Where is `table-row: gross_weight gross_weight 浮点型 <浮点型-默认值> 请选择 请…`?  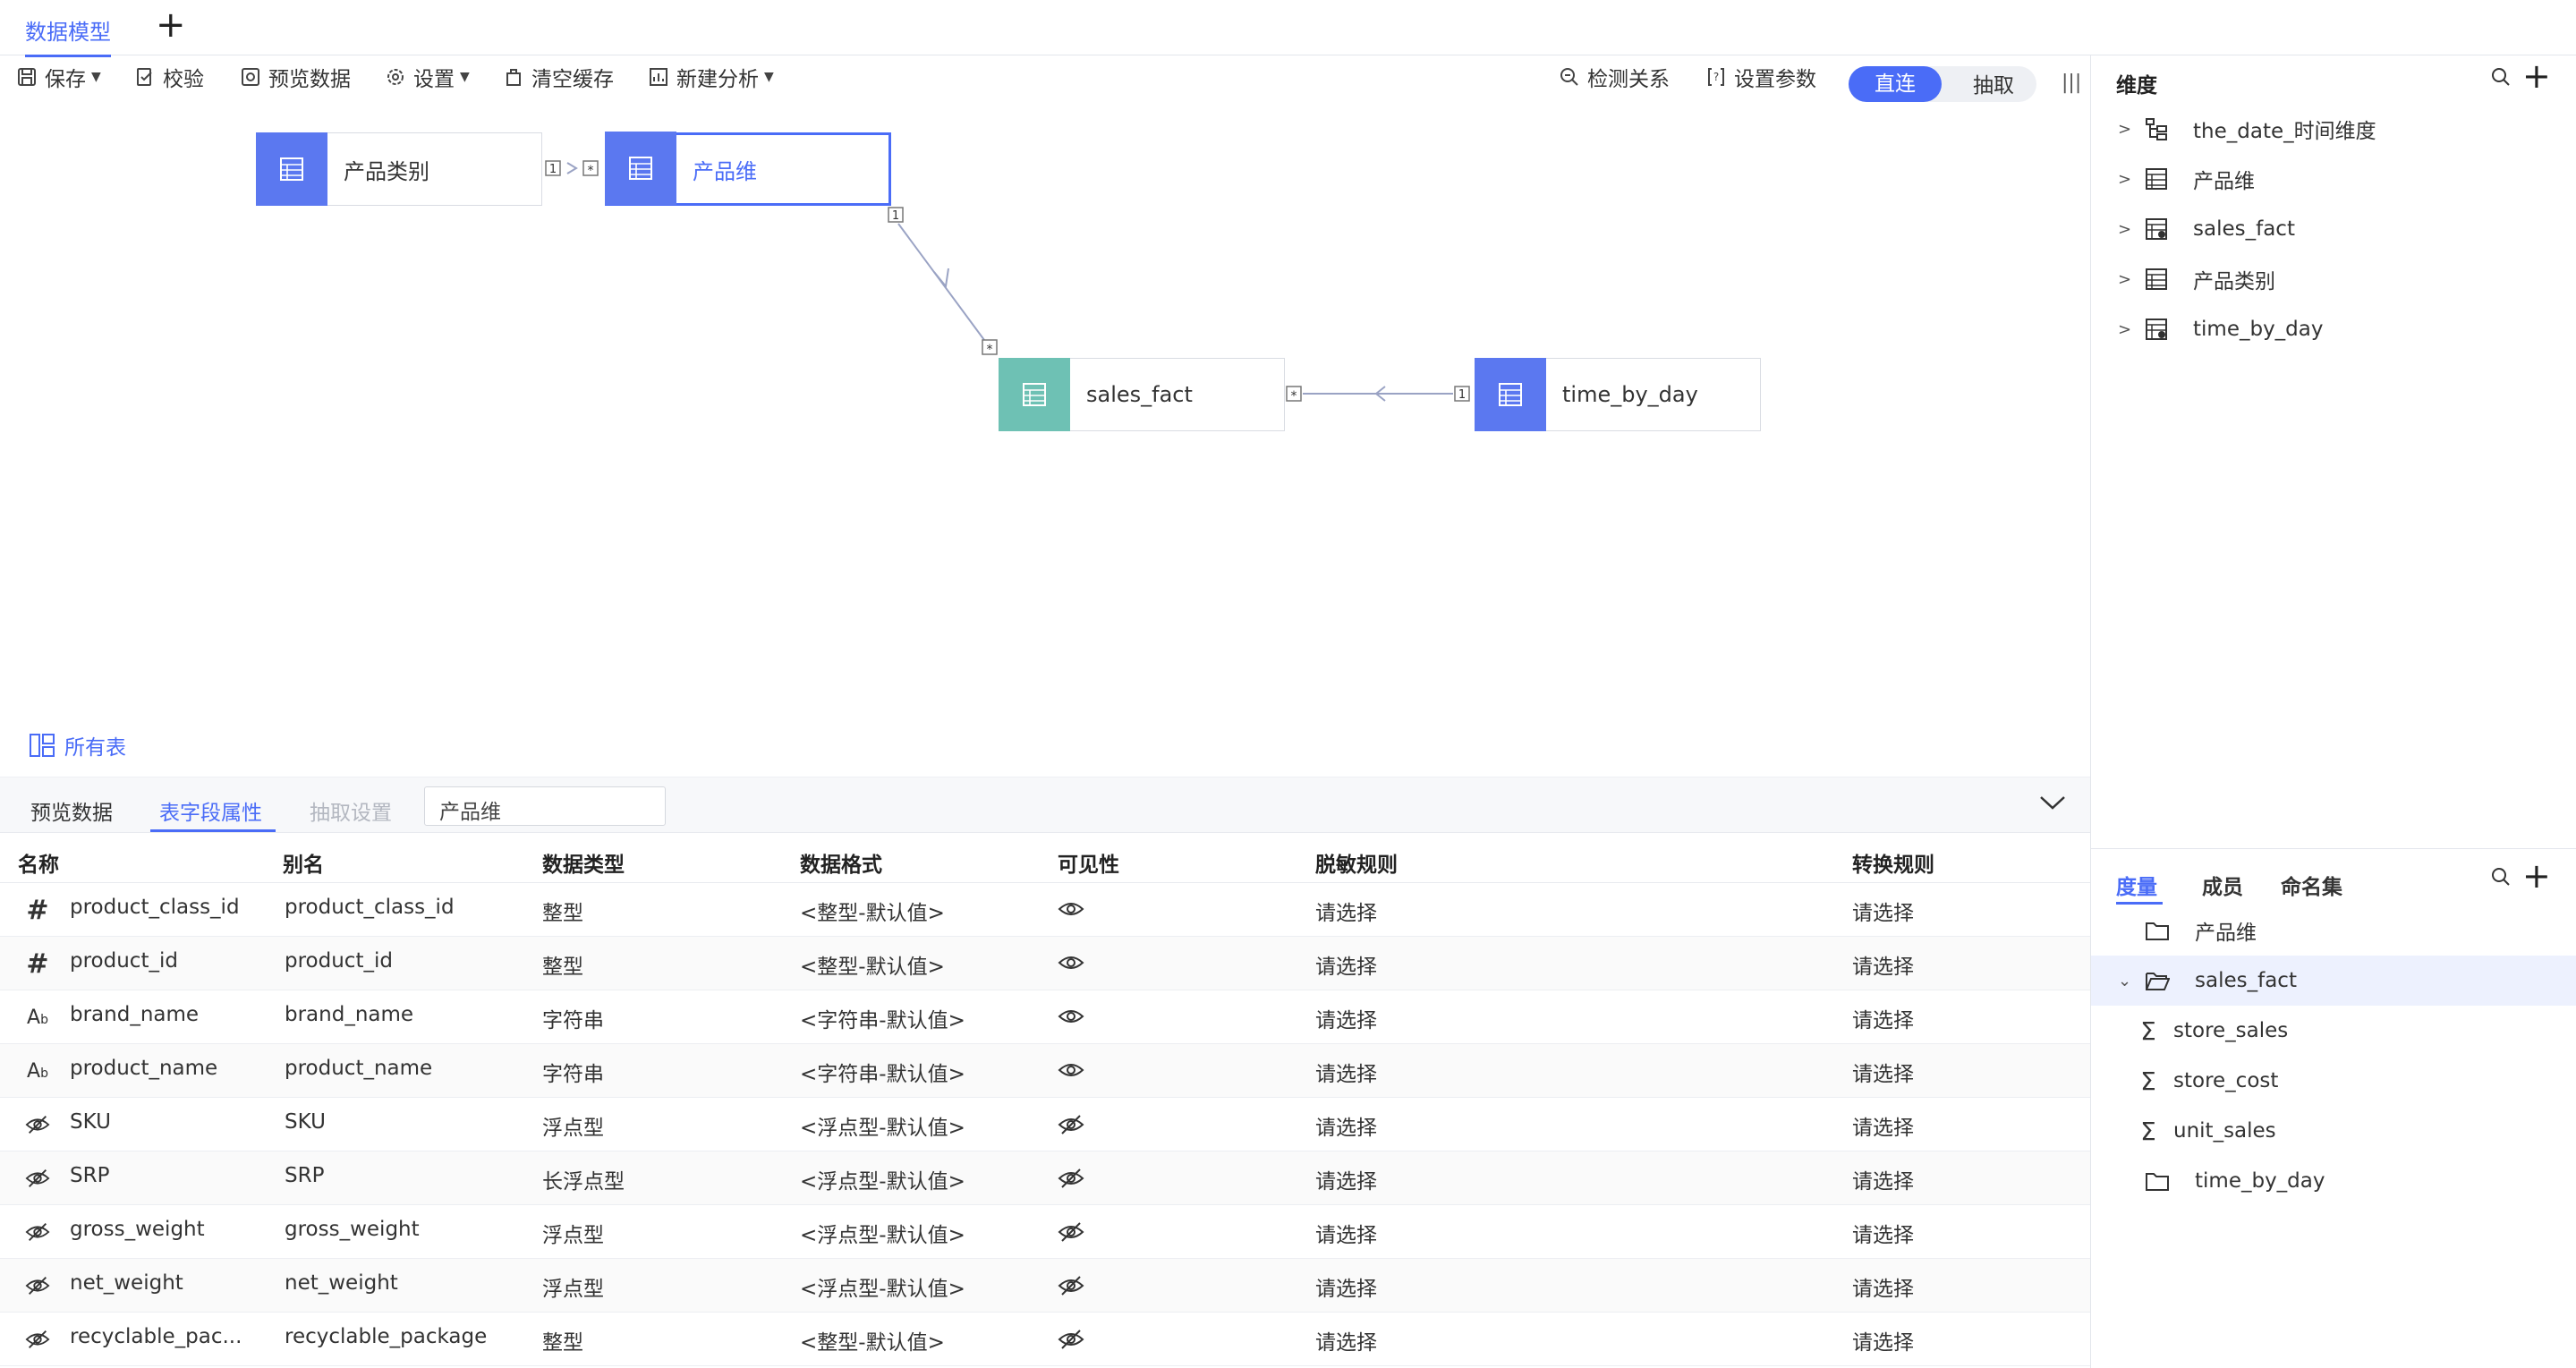 table-row: gross_weight gross_weight 浮点型 <浮点型-默认值> 请选择 请… is located at coordinates (1045, 1232).